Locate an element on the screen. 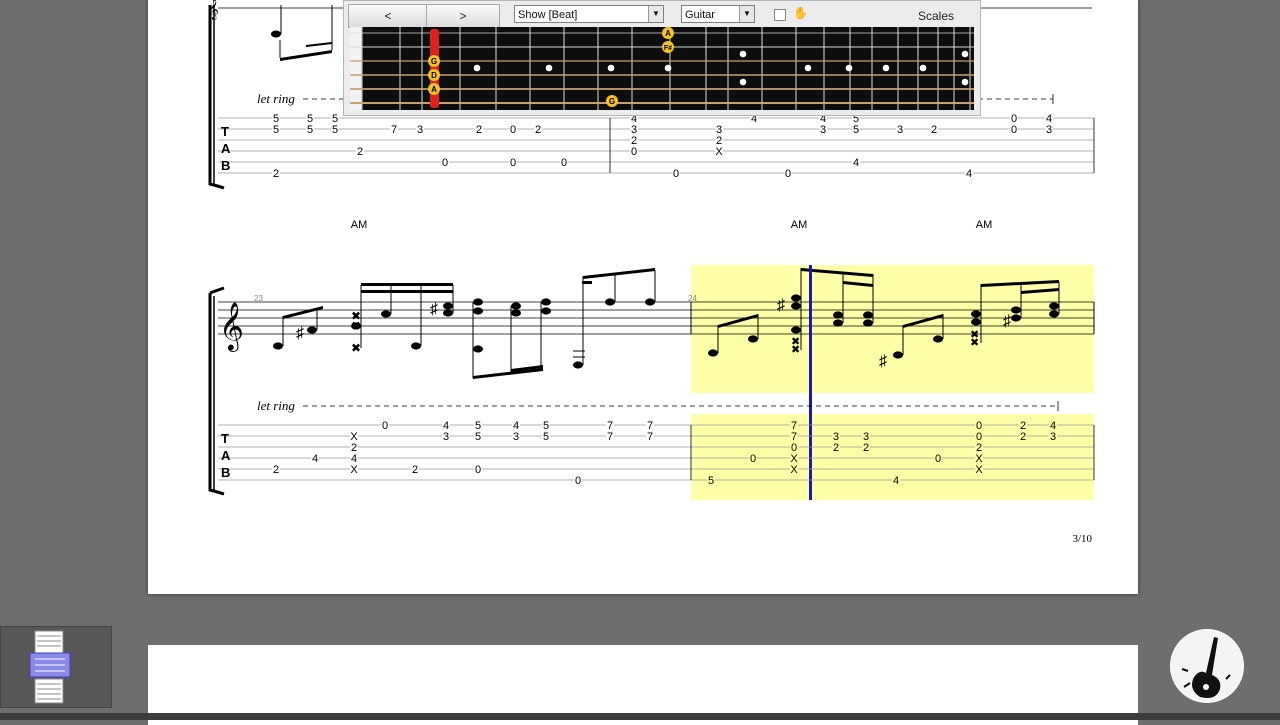 The width and height of the screenshot is (1280, 725). chord-label-2: AM is located at coordinates (799, 225).